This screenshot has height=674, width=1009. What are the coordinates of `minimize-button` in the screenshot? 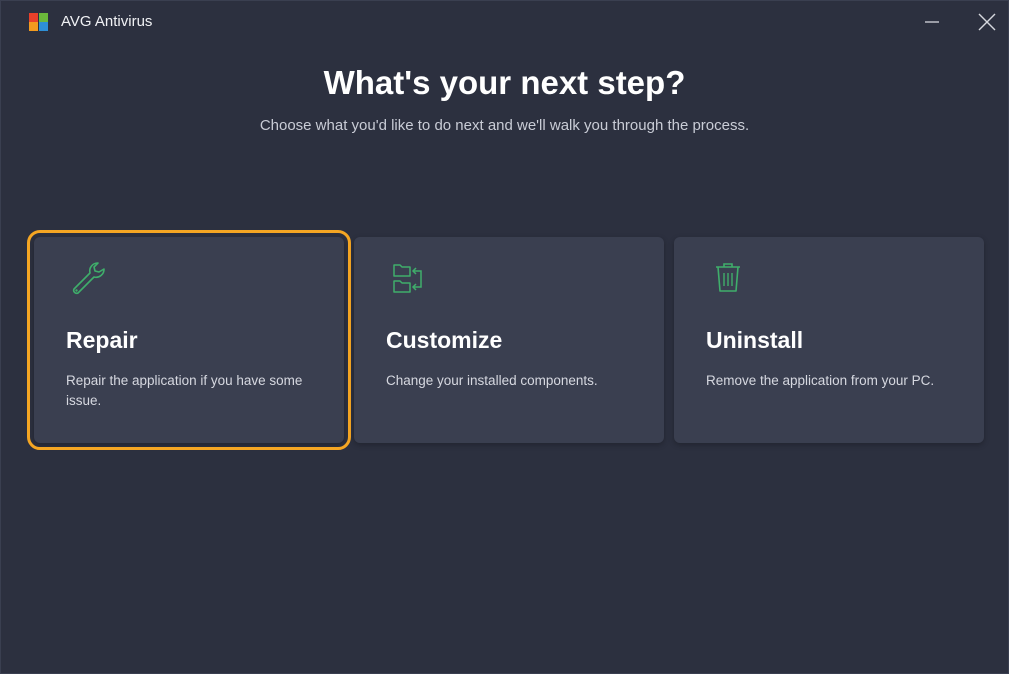 It's located at (932, 22).